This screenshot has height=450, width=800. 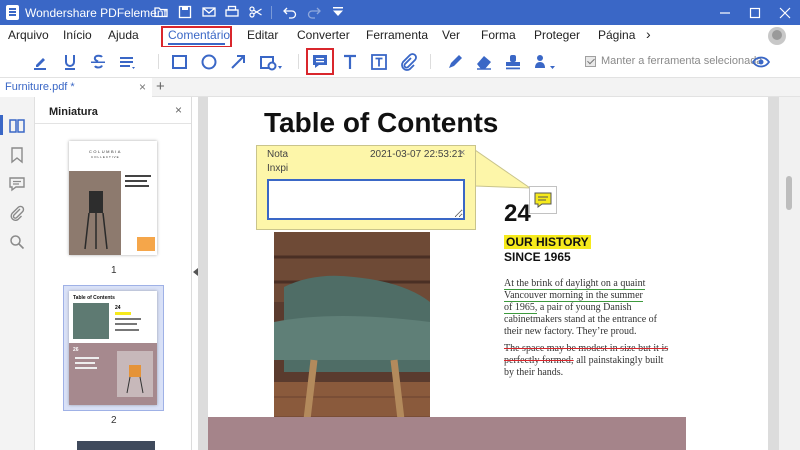 I want to click on text-box-icon, so click(x=379, y=62).